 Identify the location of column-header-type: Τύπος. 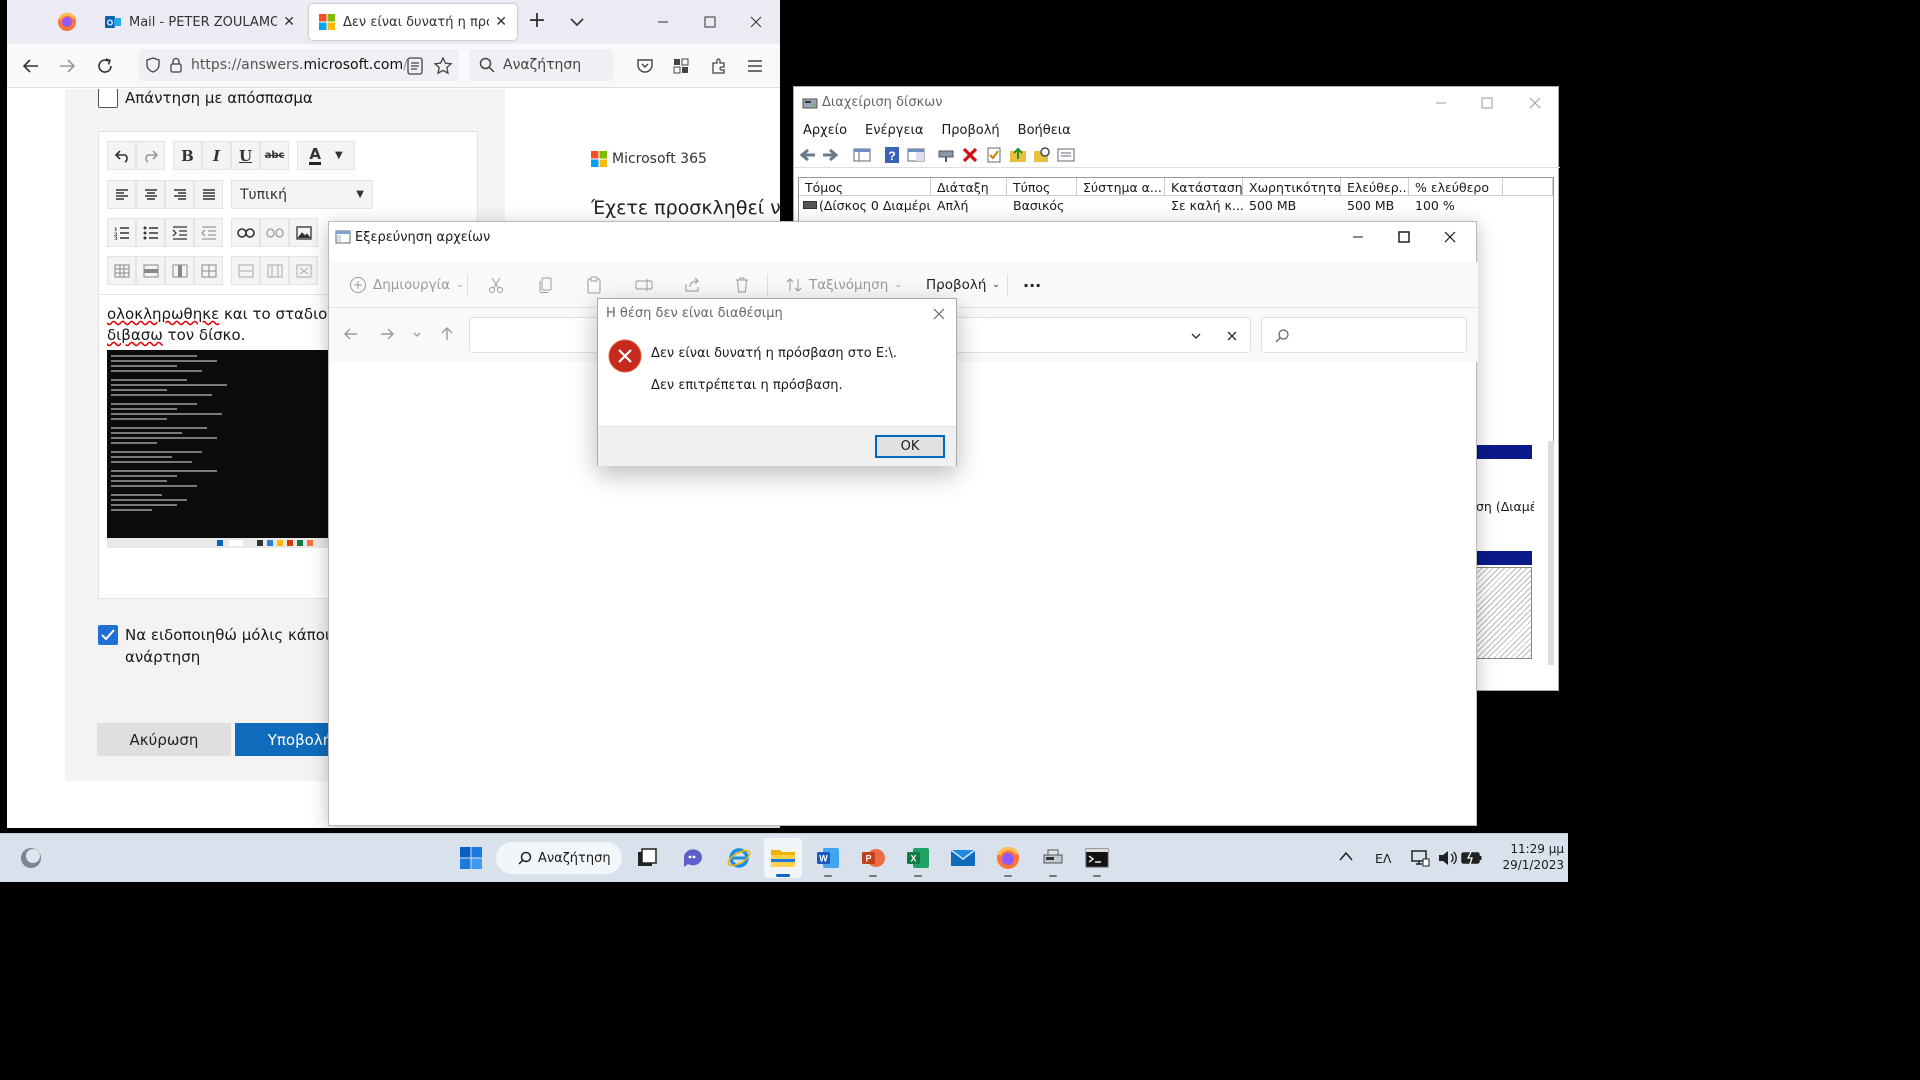
(1042, 187).